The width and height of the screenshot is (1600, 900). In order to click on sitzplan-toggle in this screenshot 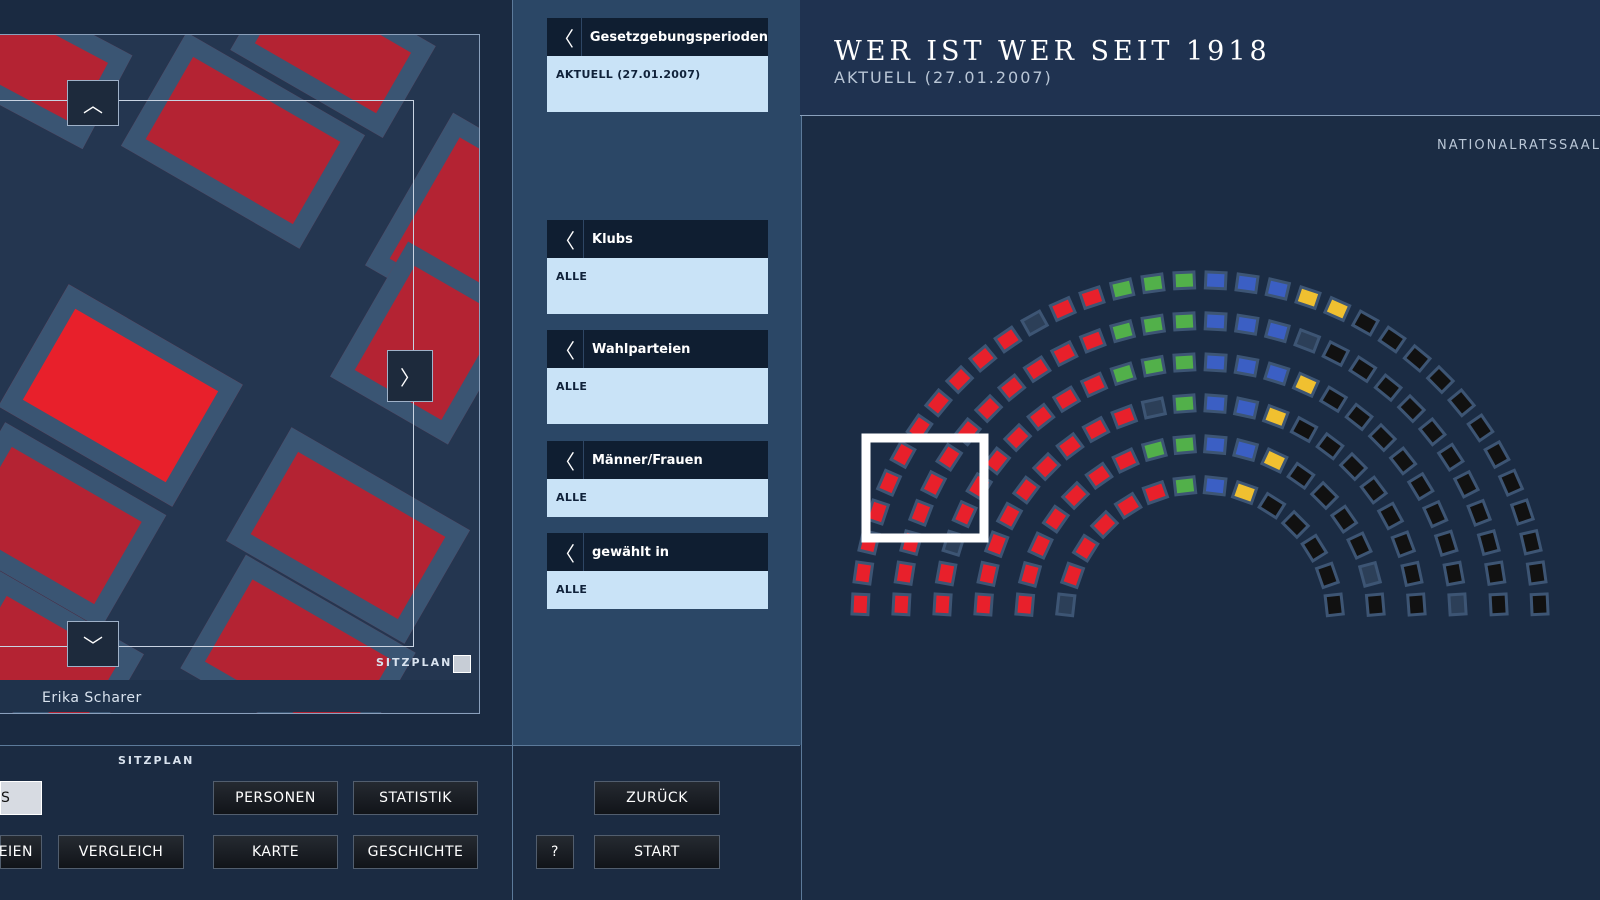, I will do `click(462, 664)`.